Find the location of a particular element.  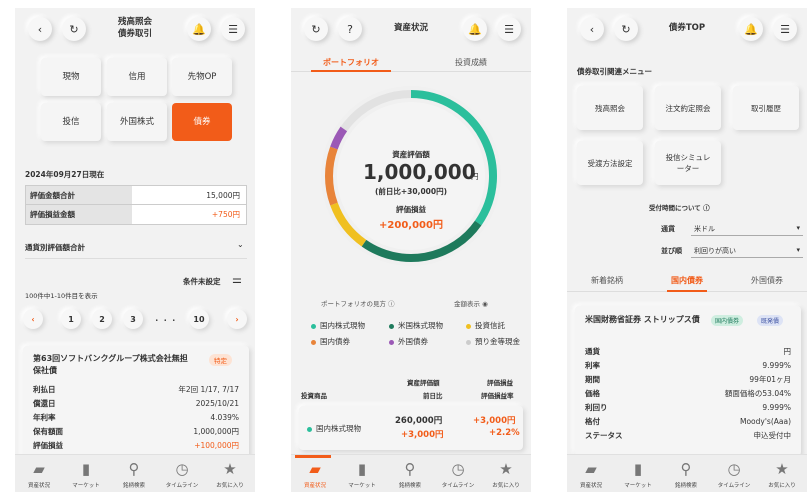

search-icon: ⚲ is located at coordinates (410, 469).